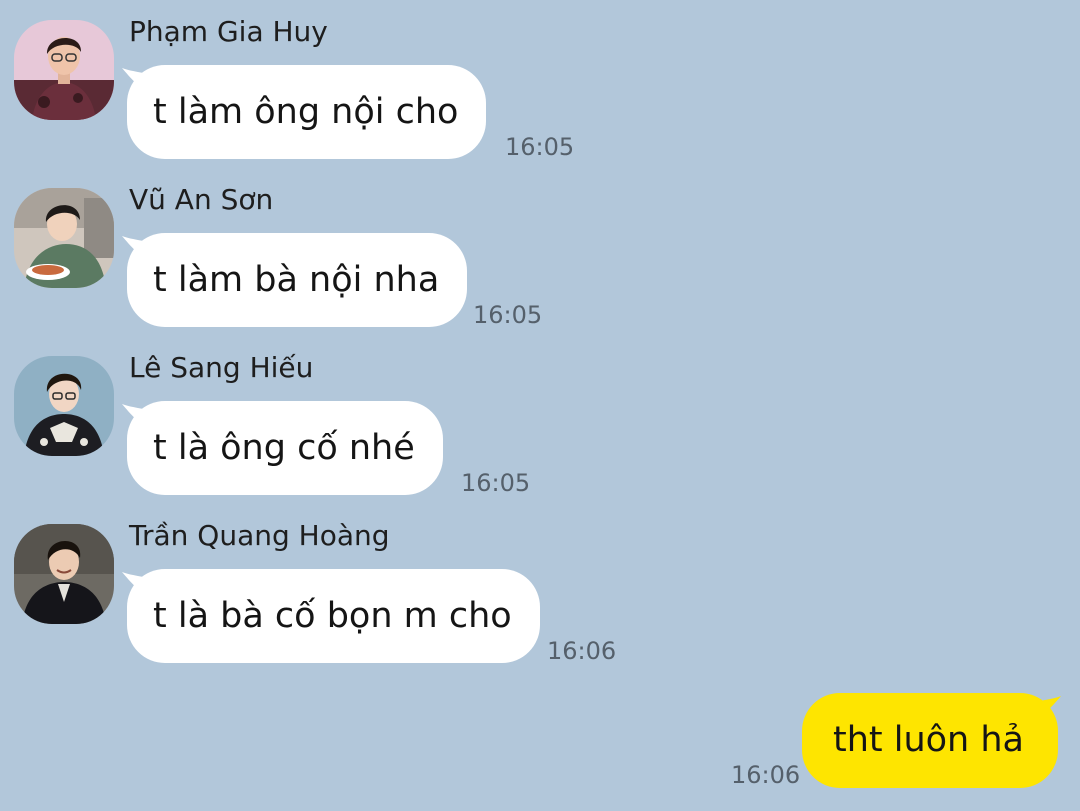 The image size is (1080, 811). Describe the element at coordinates (228, 31) in the screenshot. I see `sender-name: Phạm Gia Huy` at that location.